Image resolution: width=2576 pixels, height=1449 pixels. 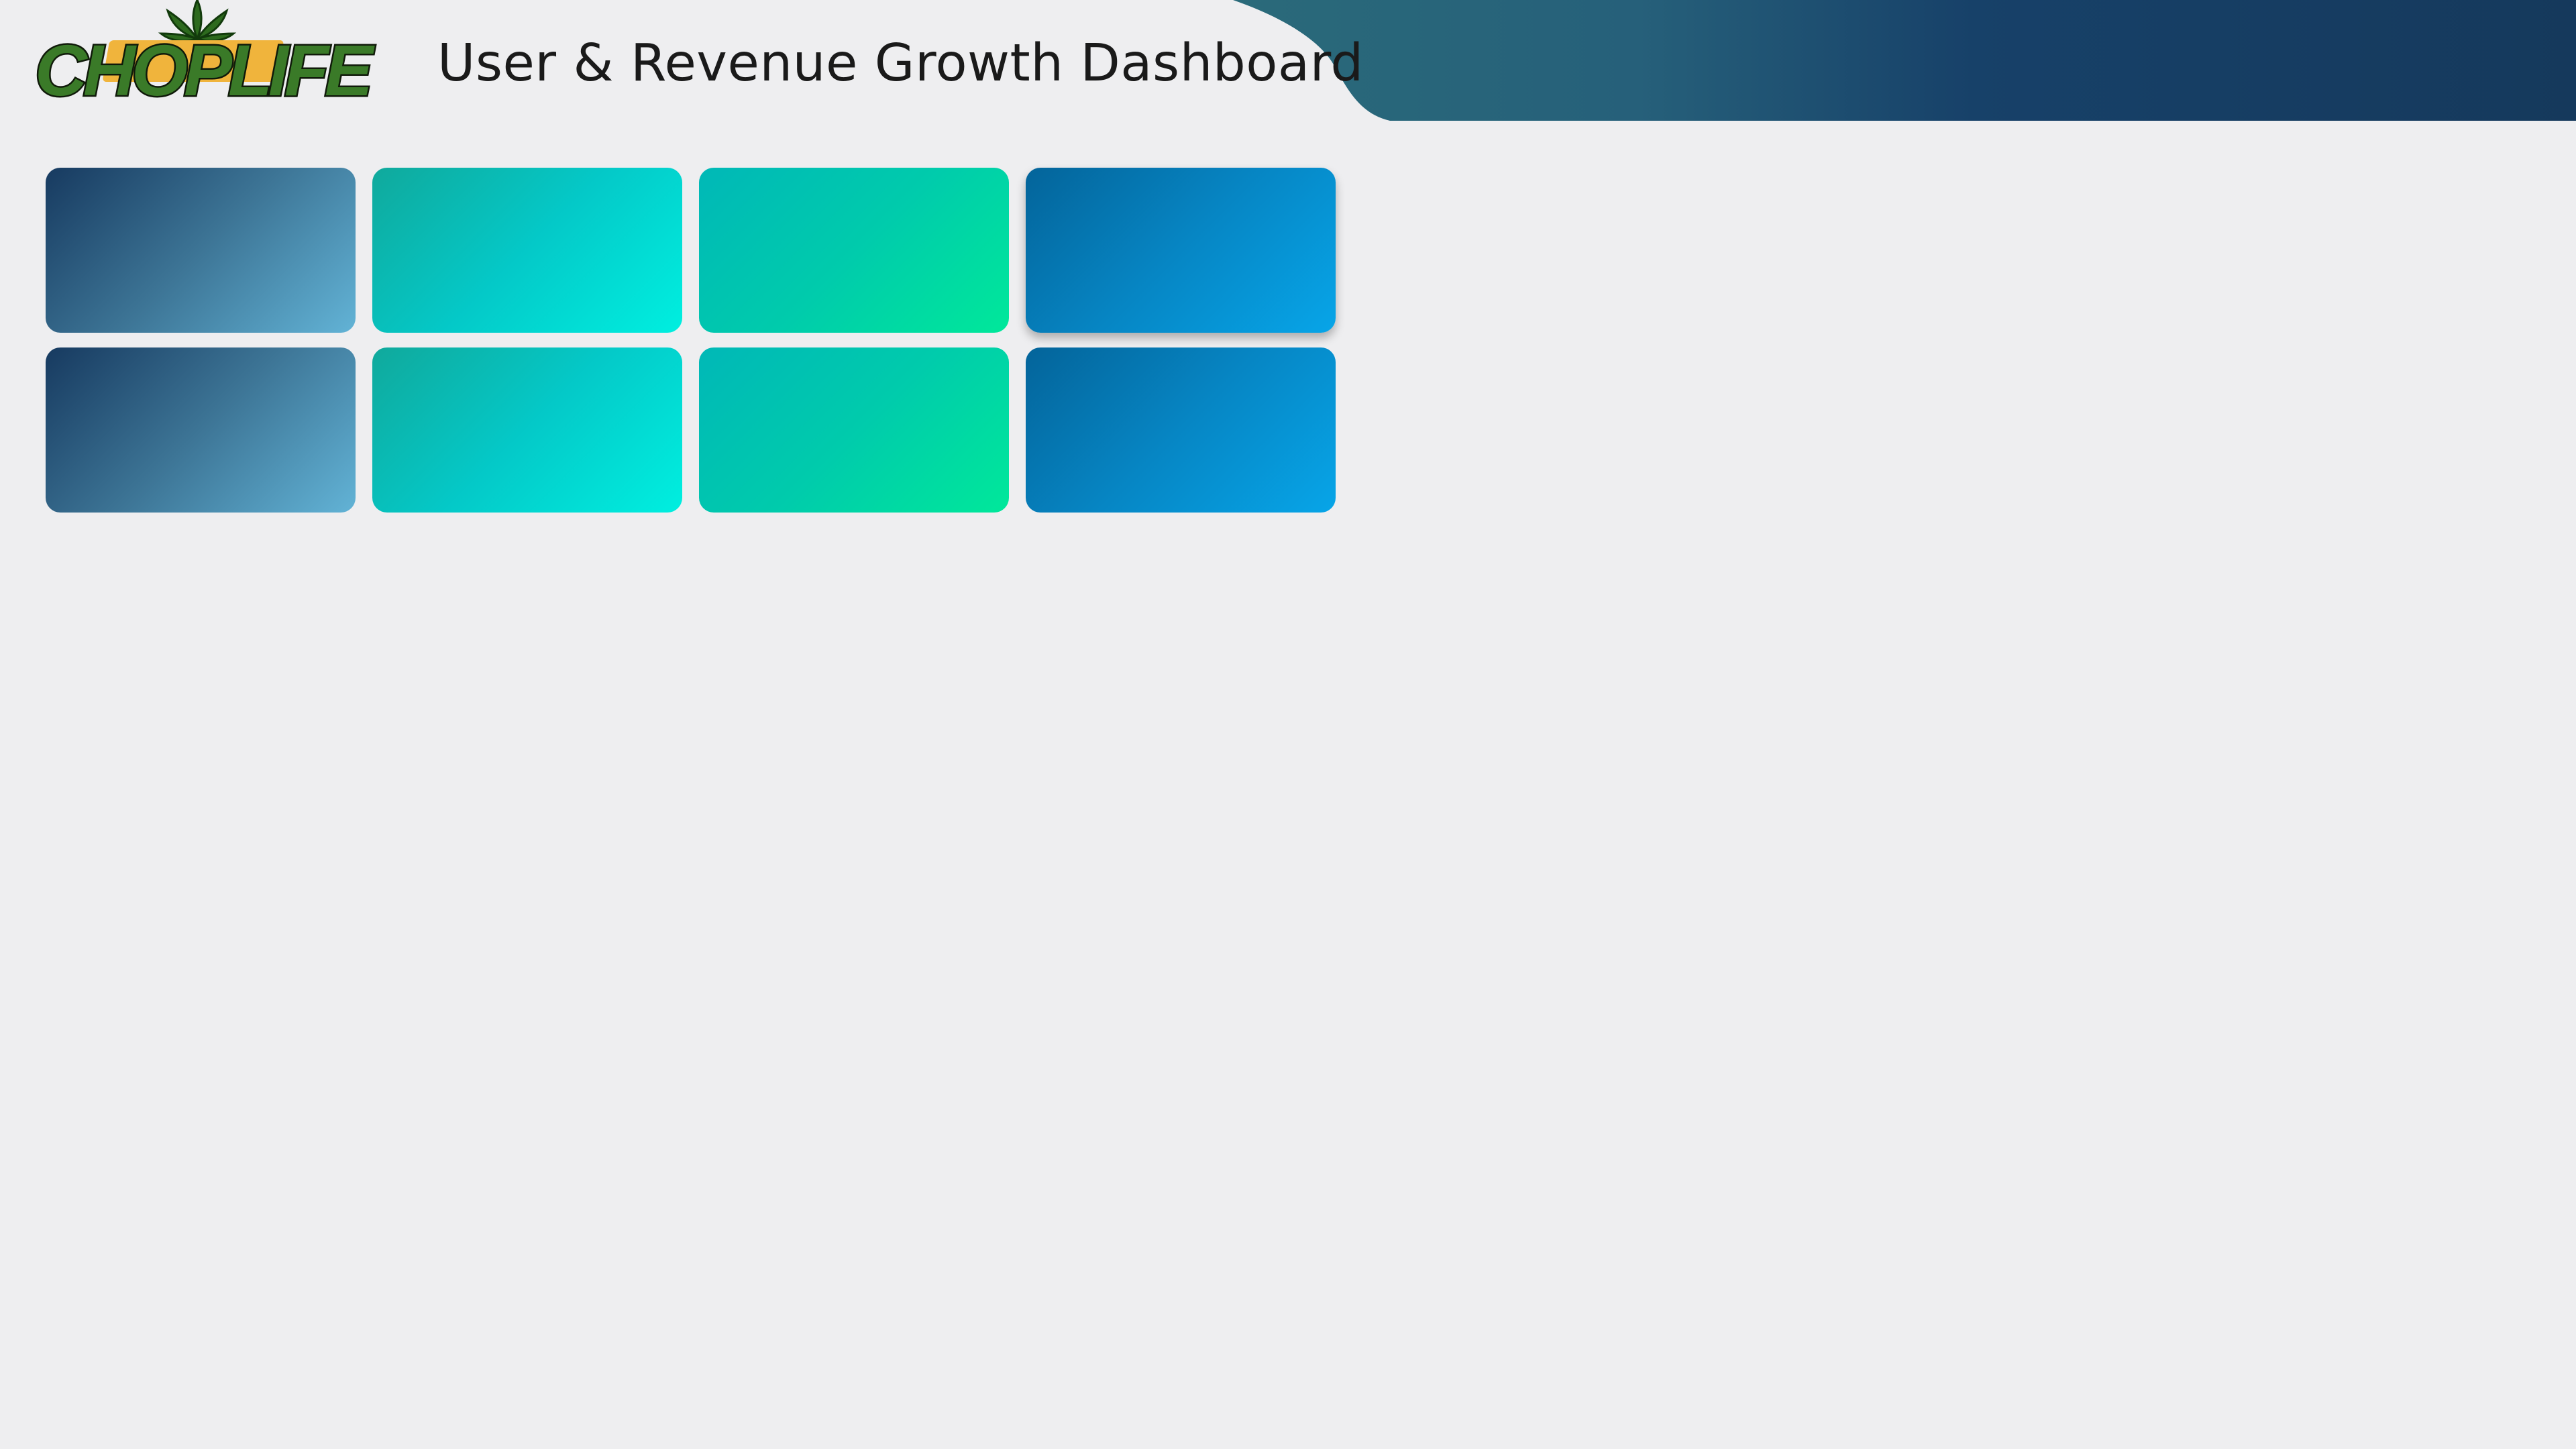 I want to click on logo-wordmark: CHOPLIFE, so click(x=205, y=70).